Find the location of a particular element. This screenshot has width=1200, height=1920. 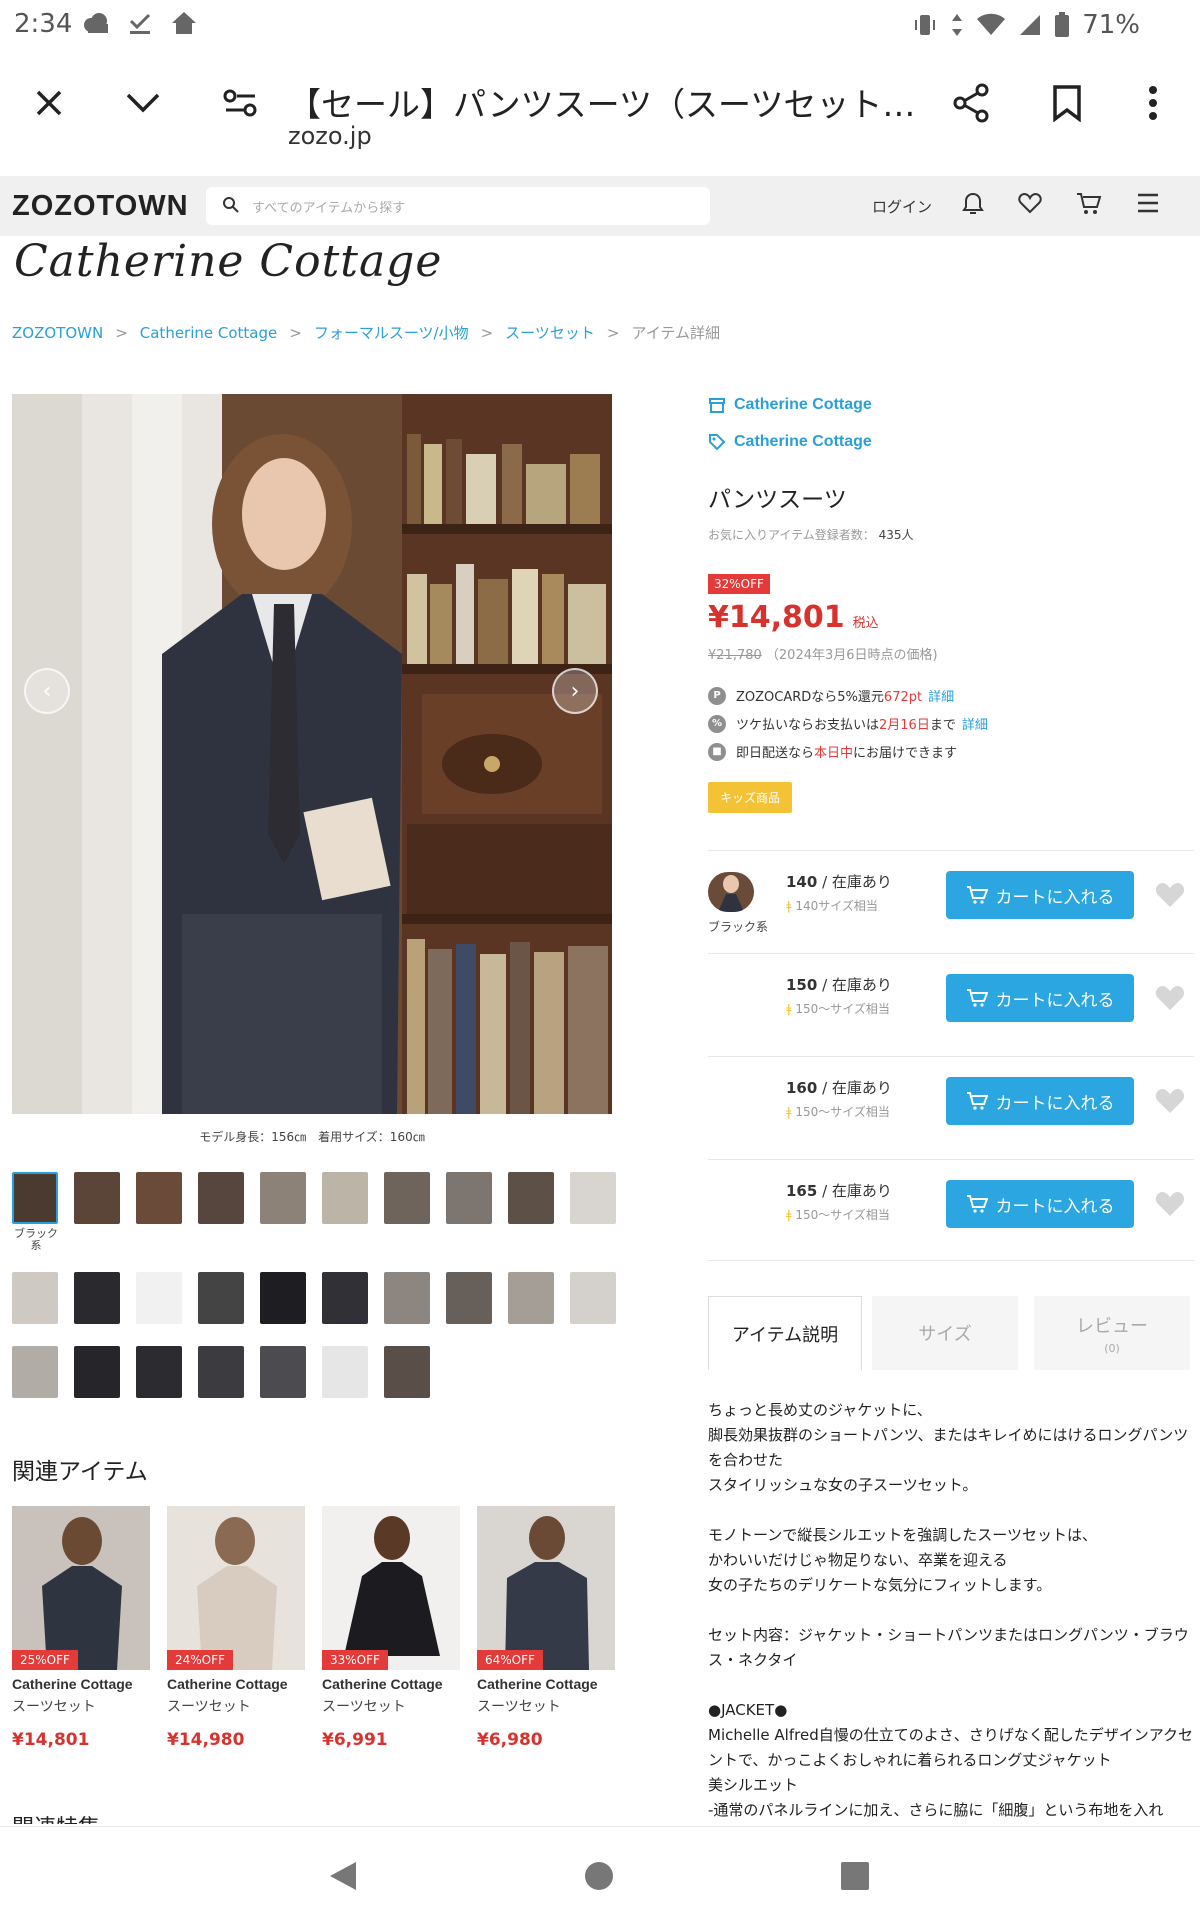

tsuke-info: % ツケ払いならお支払いは2月16日まで 詳細 is located at coordinates (848, 723).